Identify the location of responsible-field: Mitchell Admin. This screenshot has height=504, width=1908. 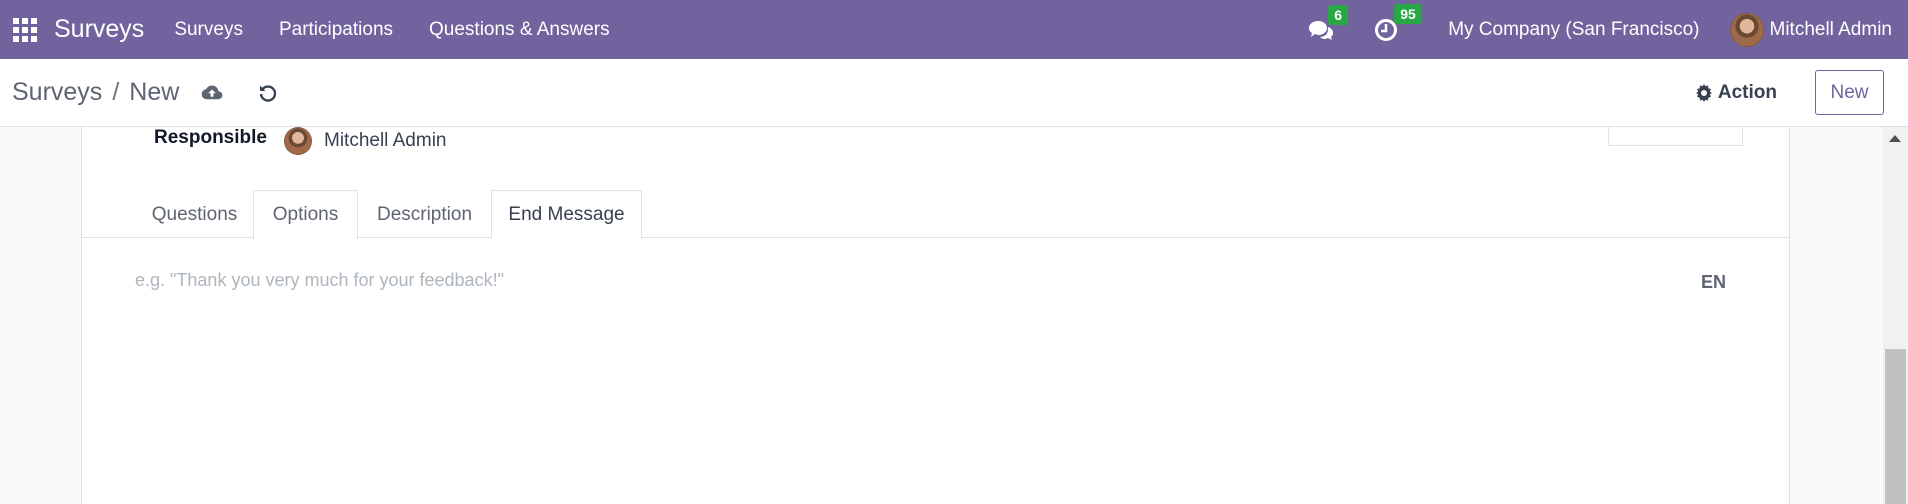
(385, 141).